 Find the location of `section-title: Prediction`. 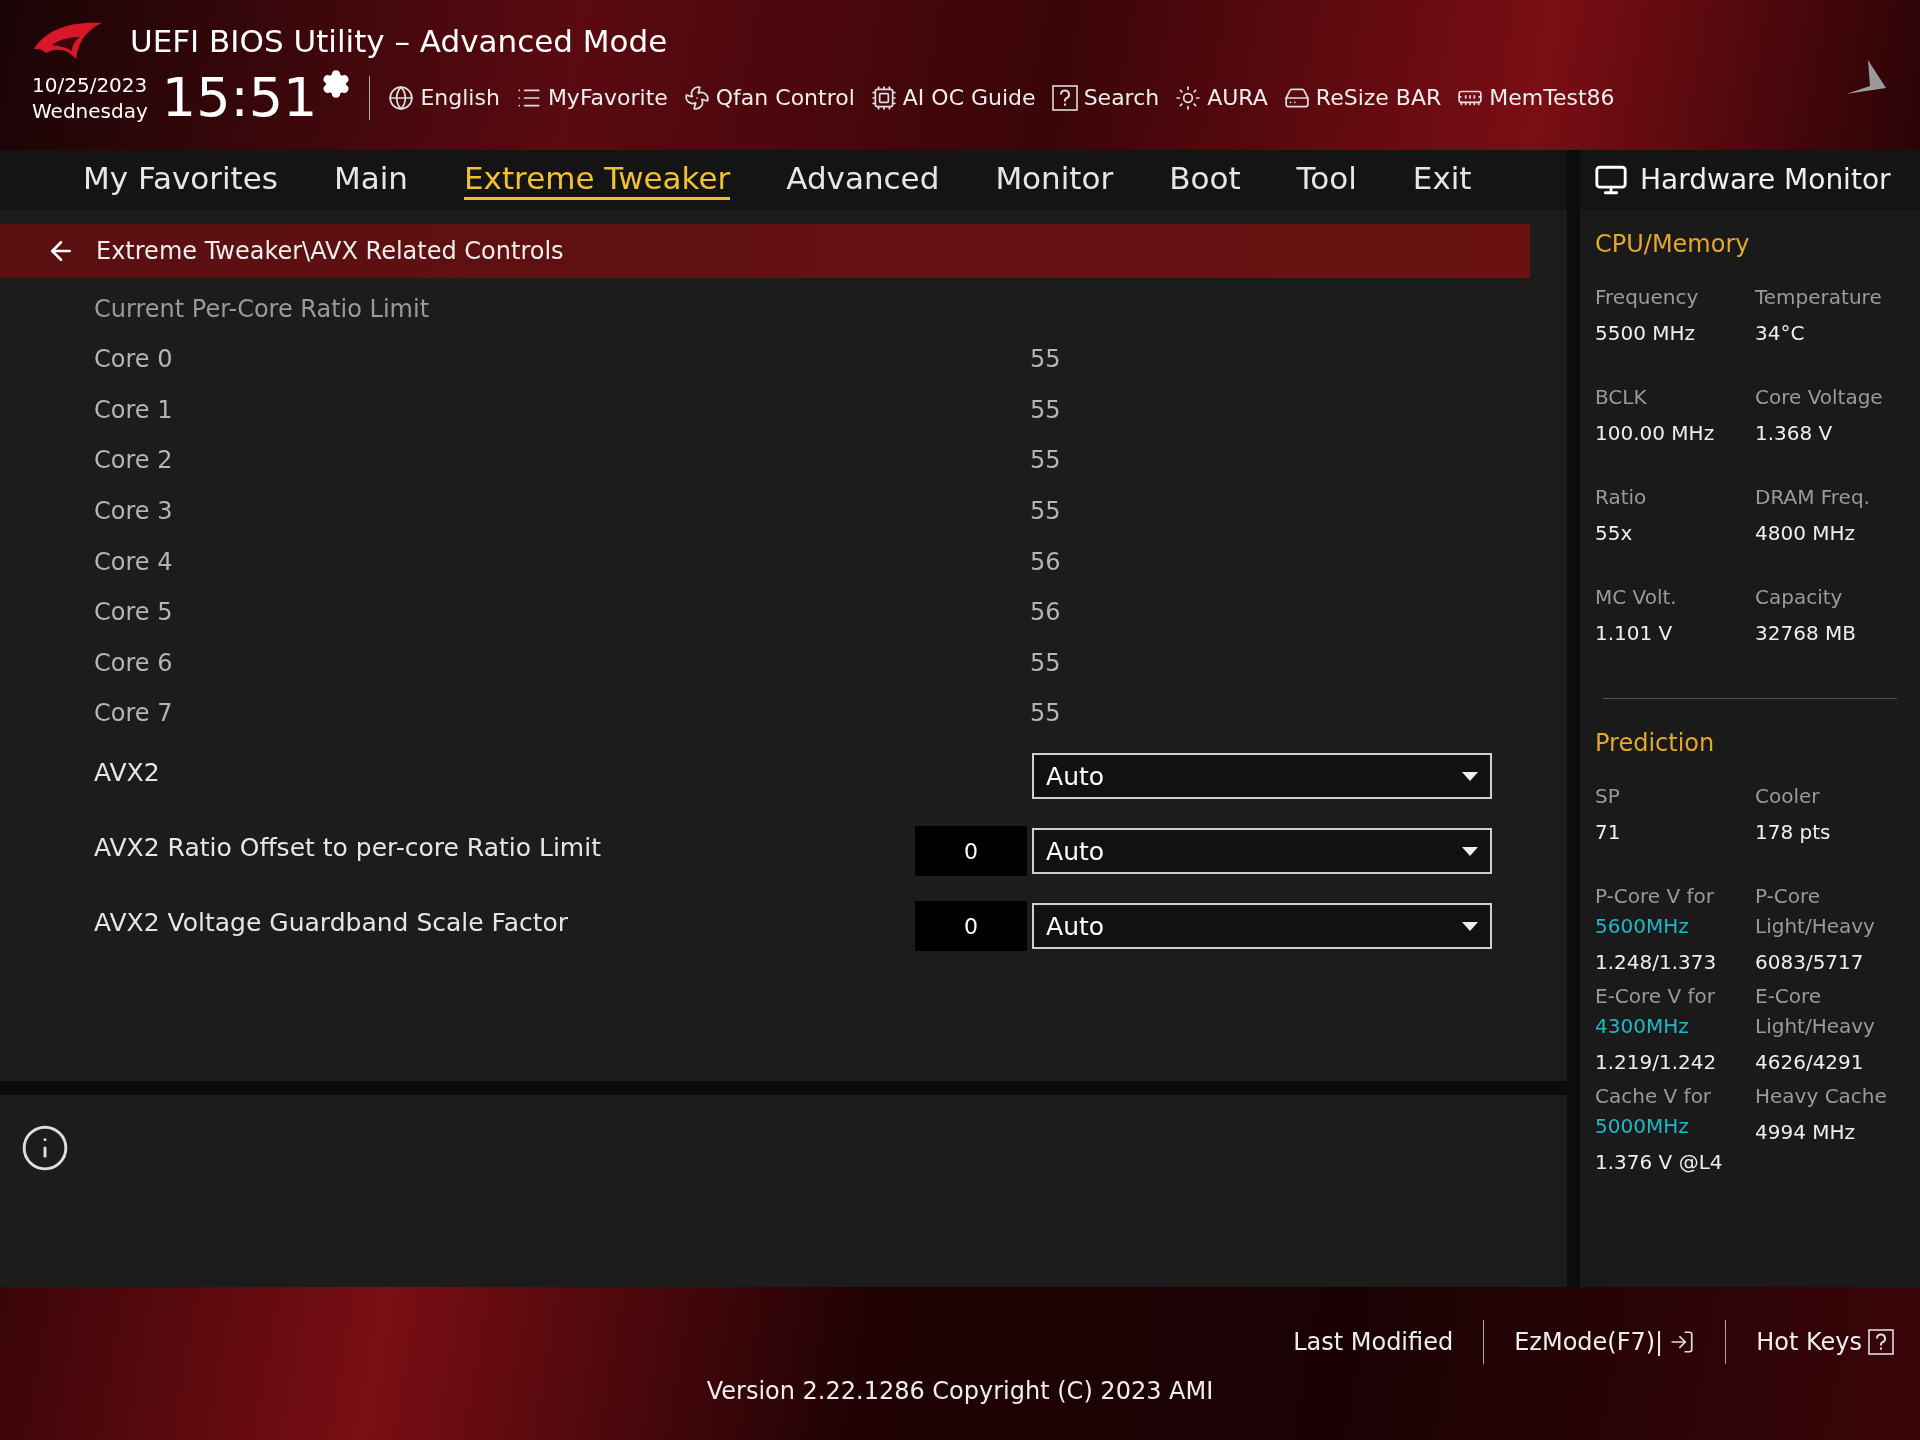

section-title: Prediction is located at coordinates (1655, 743).